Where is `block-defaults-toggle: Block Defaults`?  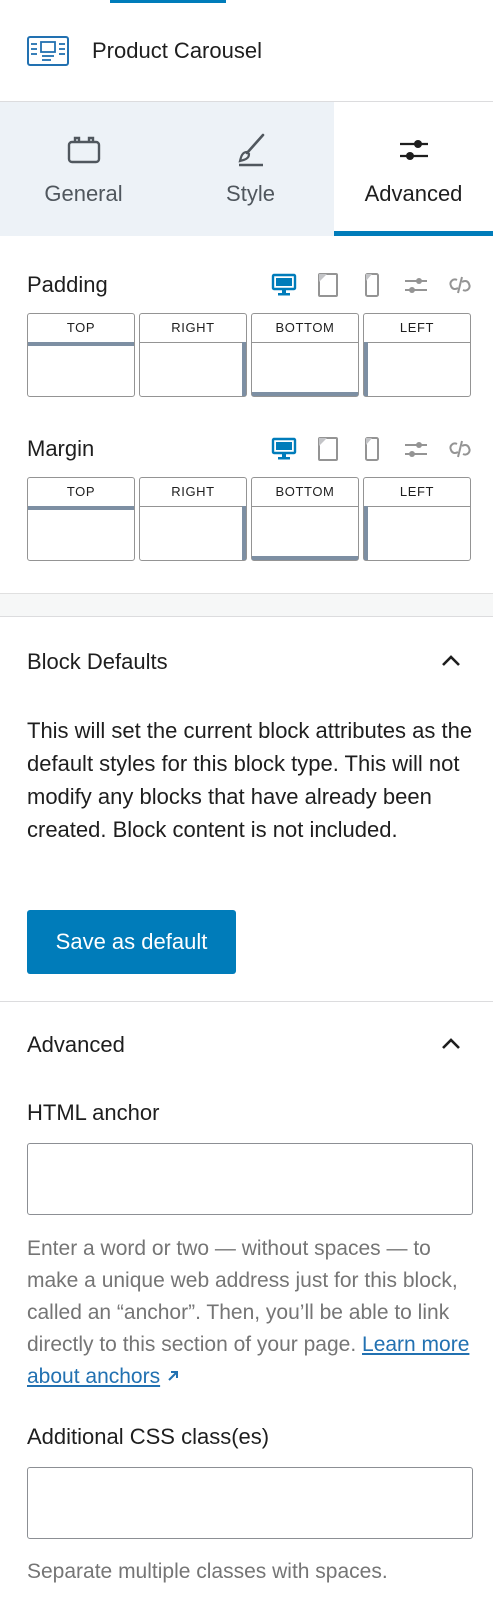
block-defaults-toggle: Block Defaults is located at coordinates (97, 662).